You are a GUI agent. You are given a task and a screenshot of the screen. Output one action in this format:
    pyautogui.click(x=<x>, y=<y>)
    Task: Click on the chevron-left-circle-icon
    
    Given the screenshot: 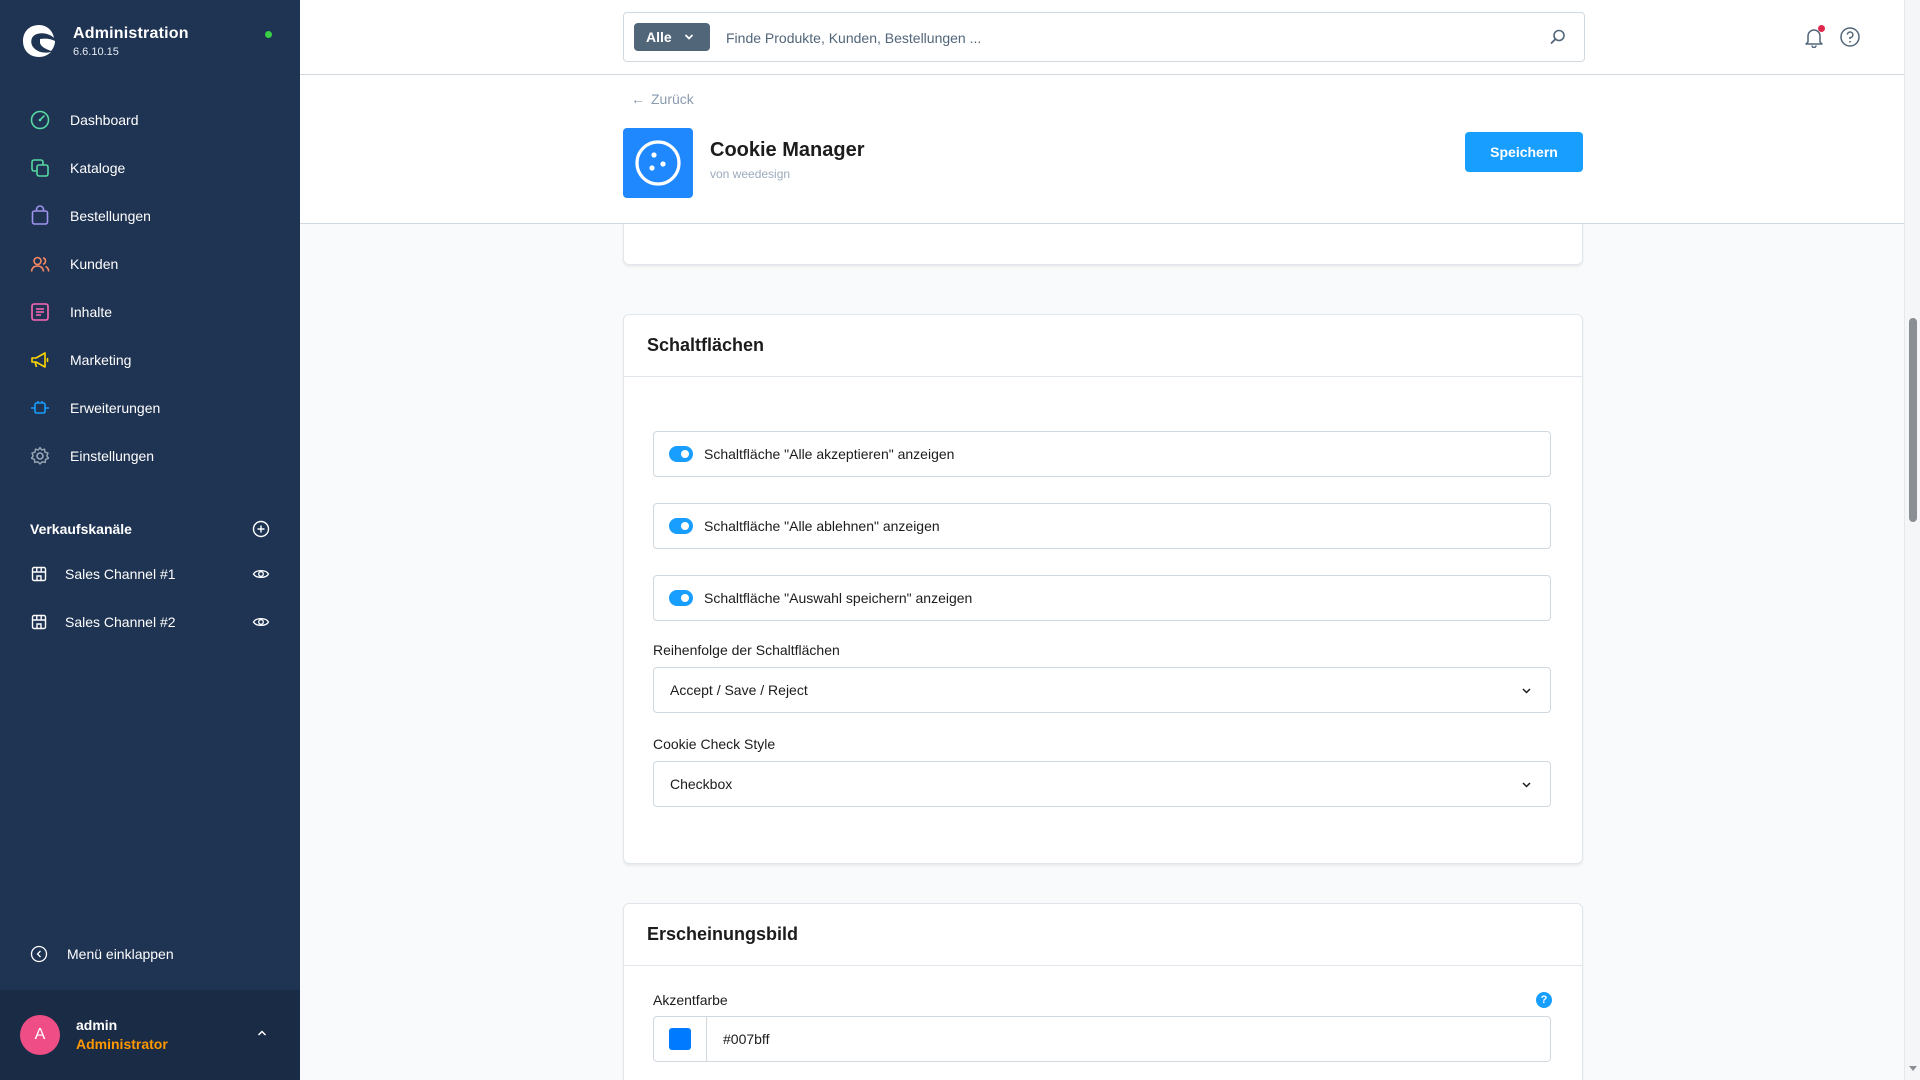 What is the action you would take?
    pyautogui.click(x=39, y=954)
    